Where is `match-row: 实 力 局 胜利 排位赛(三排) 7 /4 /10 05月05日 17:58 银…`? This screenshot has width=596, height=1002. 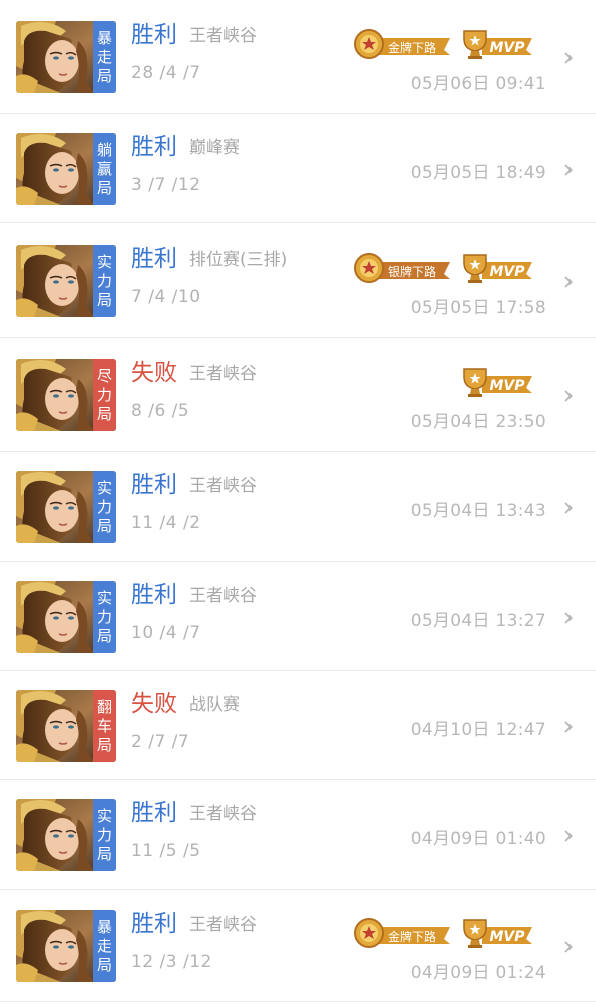
match-row: 实 力 局 胜利 排位赛(三排) 7 /4 /10 05月05日 17:58 银… is located at coordinates (298, 280).